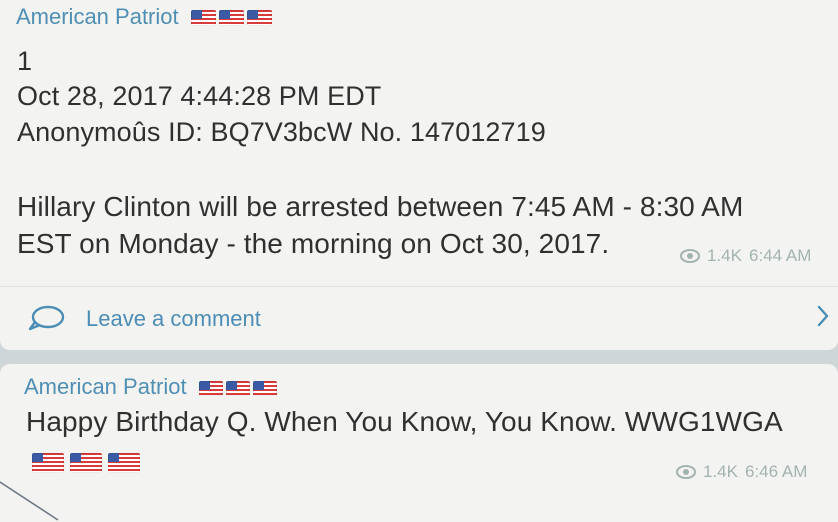 This screenshot has height=522, width=838. What do you see at coordinates (419, 286) in the screenshot?
I see `divider` at bounding box center [419, 286].